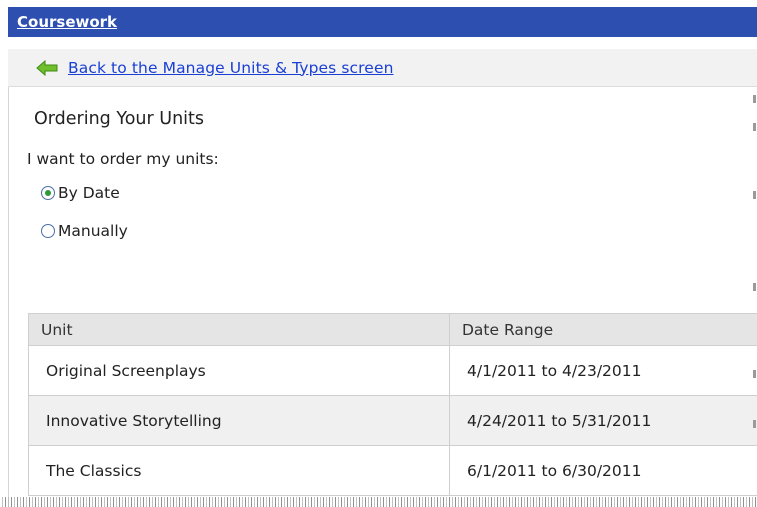 This screenshot has height=507, width=757. I want to click on table-row: The Classics 6/1/2011 to 6/30/2011, so click(392, 470).